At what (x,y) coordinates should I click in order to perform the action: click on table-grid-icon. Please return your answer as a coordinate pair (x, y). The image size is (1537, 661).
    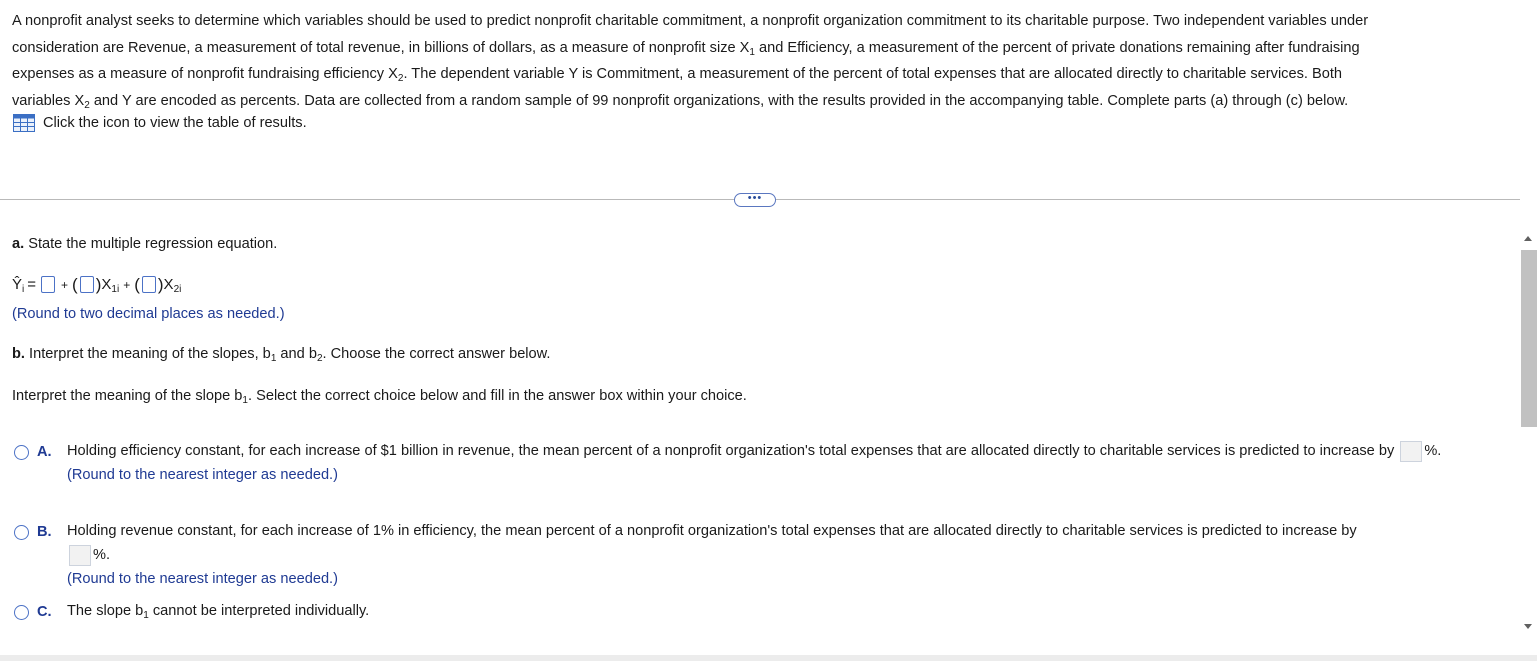
    Looking at the image, I should click on (24, 123).